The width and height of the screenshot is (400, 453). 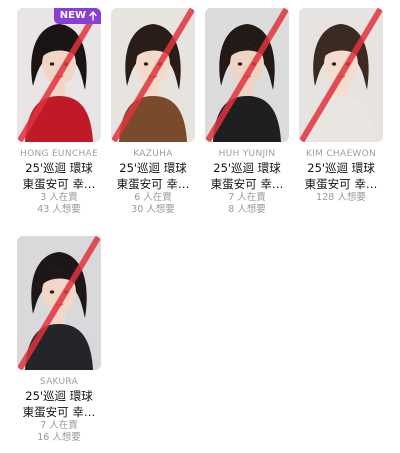 I want to click on wants-count: 30 人想要, so click(x=153, y=209).